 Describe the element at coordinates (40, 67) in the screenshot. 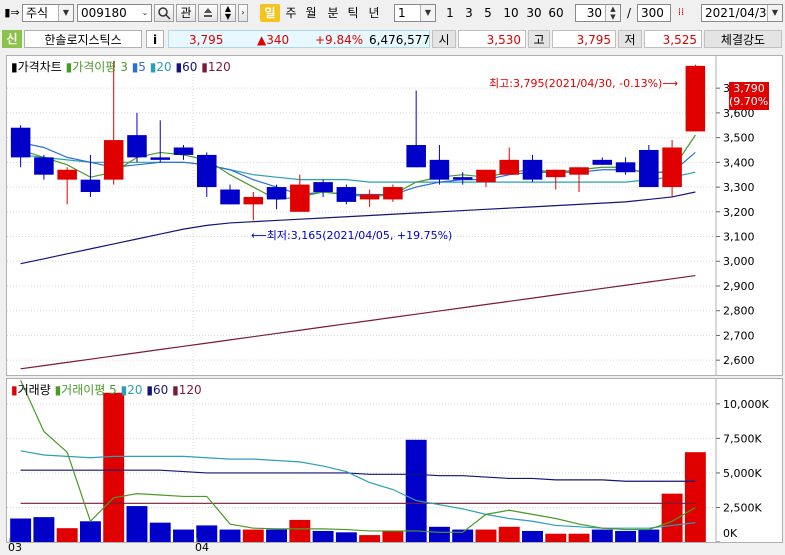

I see `price-legend-title: 가격차트` at that location.